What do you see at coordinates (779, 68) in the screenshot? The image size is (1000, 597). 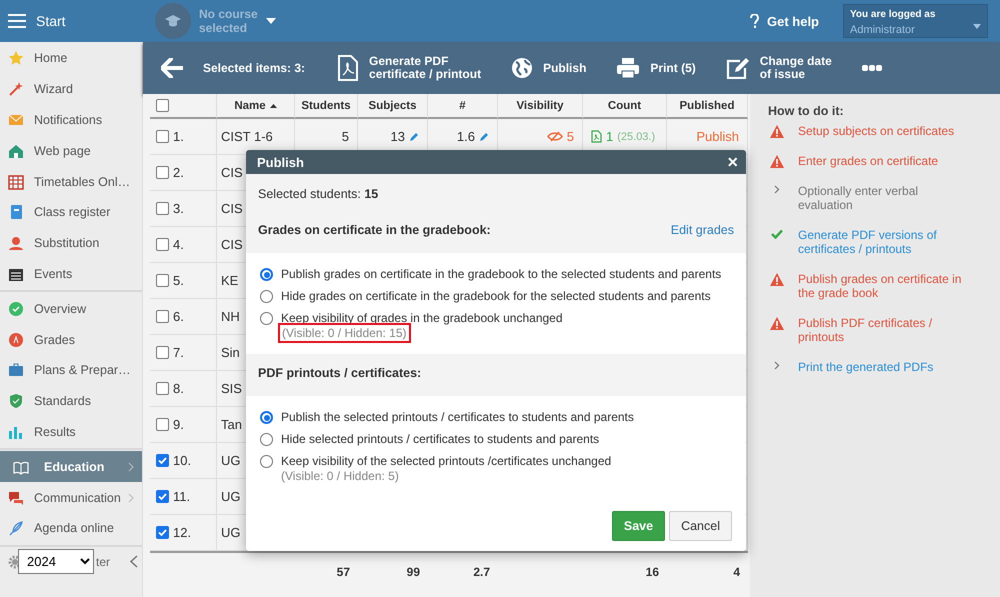 I see `toolbar-button: Change date of issue` at bounding box center [779, 68].